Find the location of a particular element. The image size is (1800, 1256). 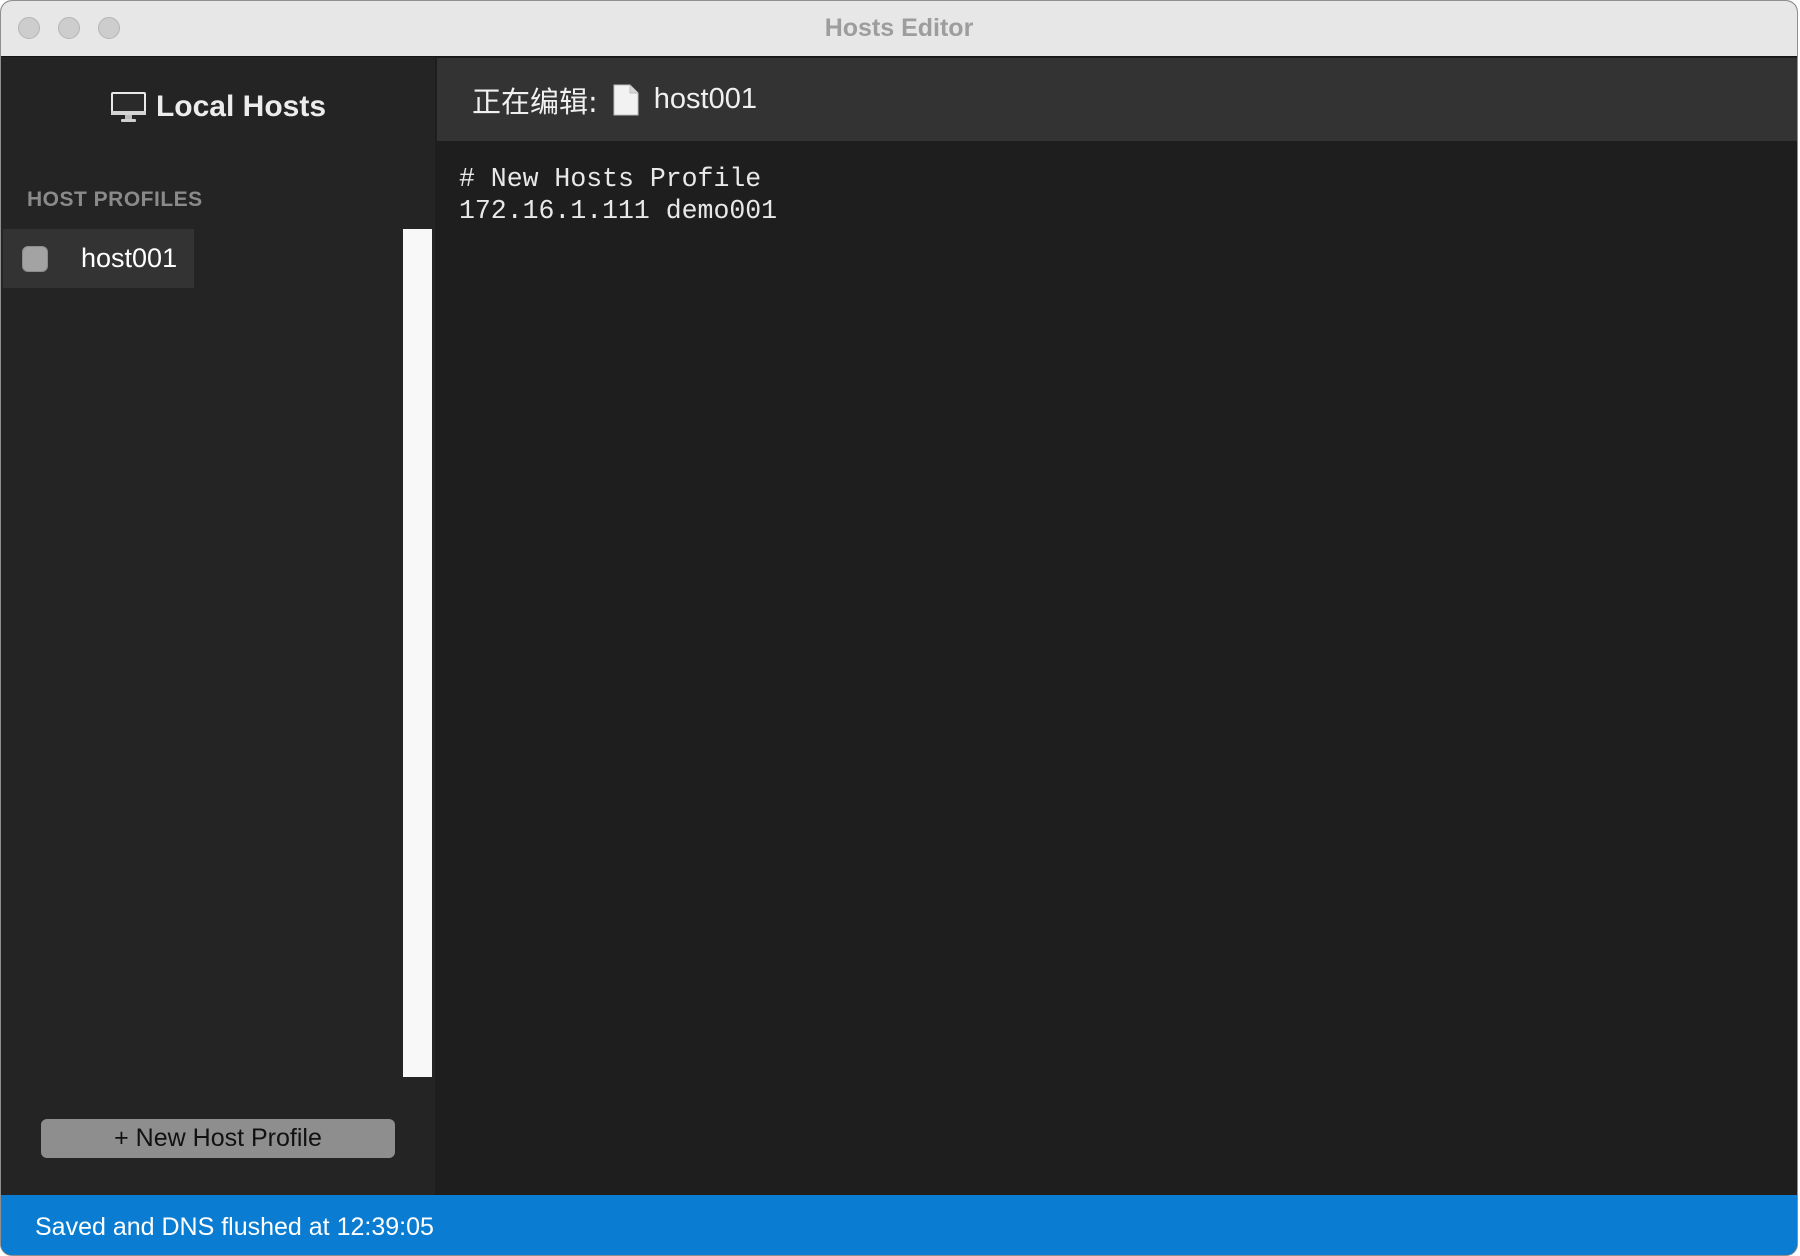

status-message: Saved and DNS flushed at 12:39:05 is located at coordinates (234, 1227).